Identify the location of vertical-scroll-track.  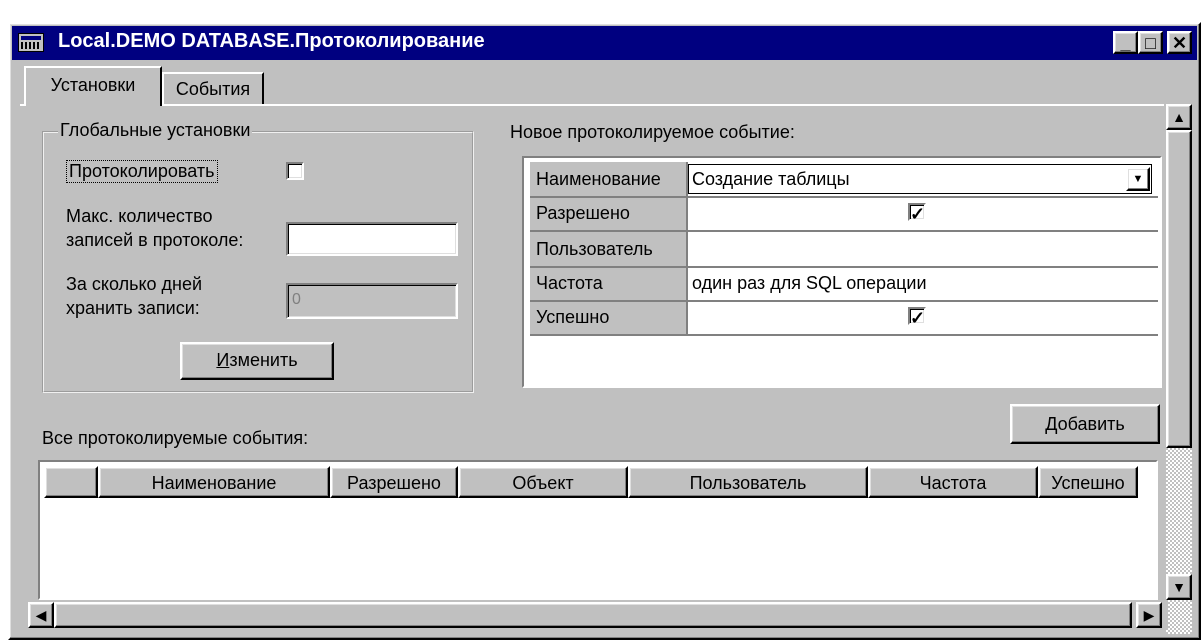
(1179, 511).